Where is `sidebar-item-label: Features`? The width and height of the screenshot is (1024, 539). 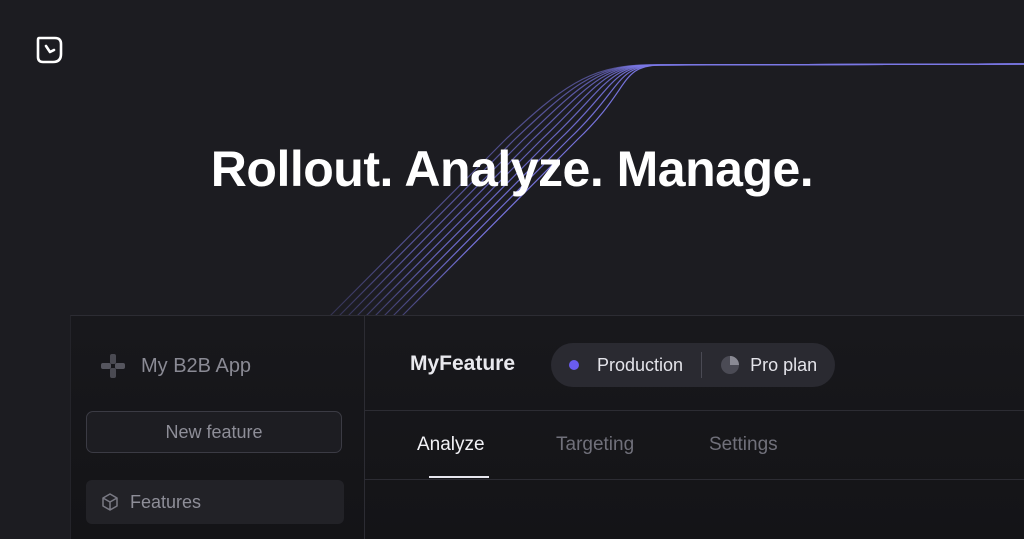 sidebar-item-label: Features is located at coordinates (166, 501).